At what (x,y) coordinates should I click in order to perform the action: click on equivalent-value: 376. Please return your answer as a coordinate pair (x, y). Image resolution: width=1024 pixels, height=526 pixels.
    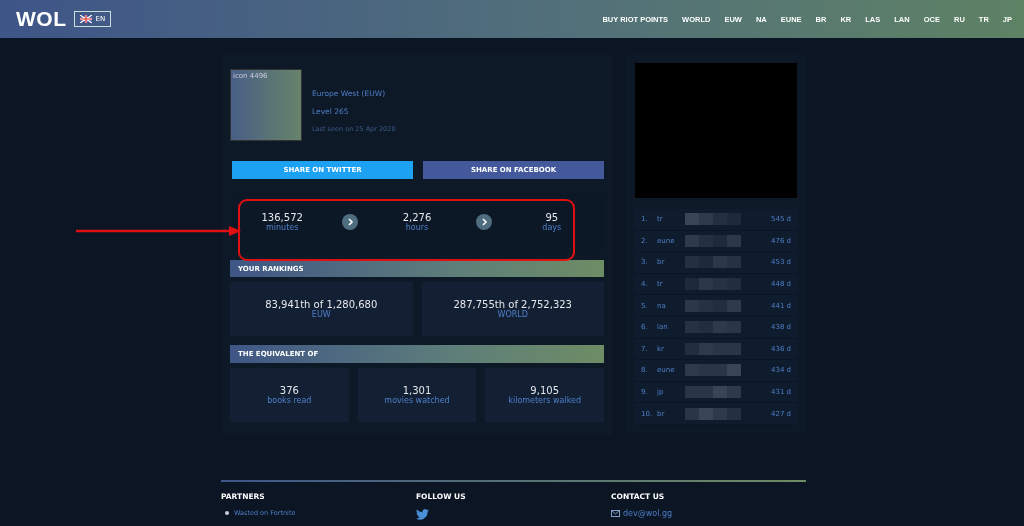
    Looking at the image, I should click on (289, 390).